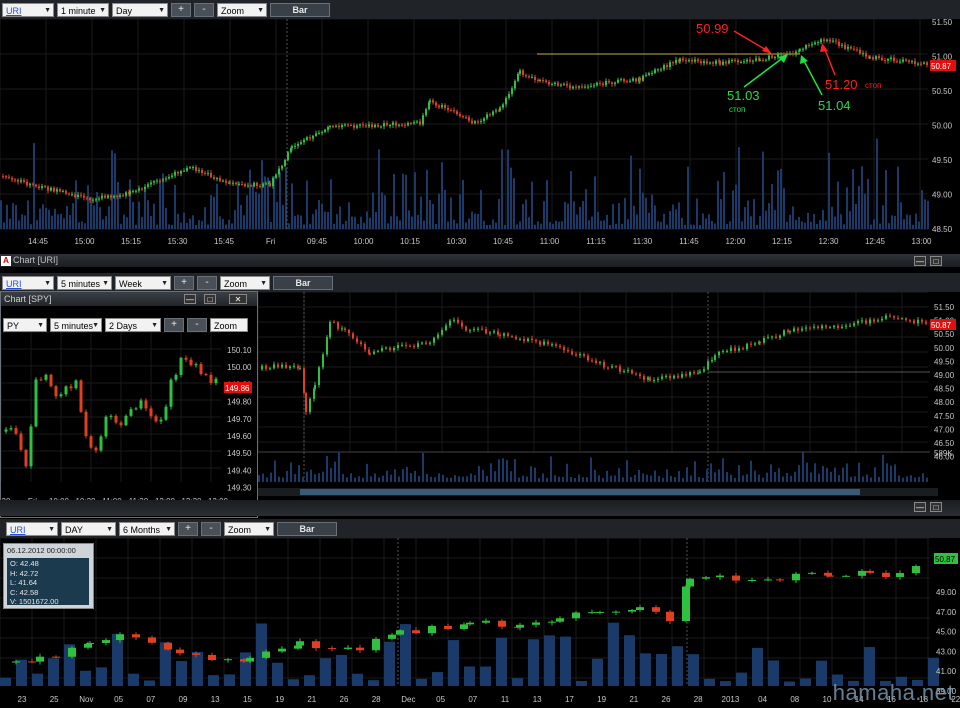  Describe the element at coordinates (143, 282) in the screenshot. I see `period-select: Week ▼` at that location.